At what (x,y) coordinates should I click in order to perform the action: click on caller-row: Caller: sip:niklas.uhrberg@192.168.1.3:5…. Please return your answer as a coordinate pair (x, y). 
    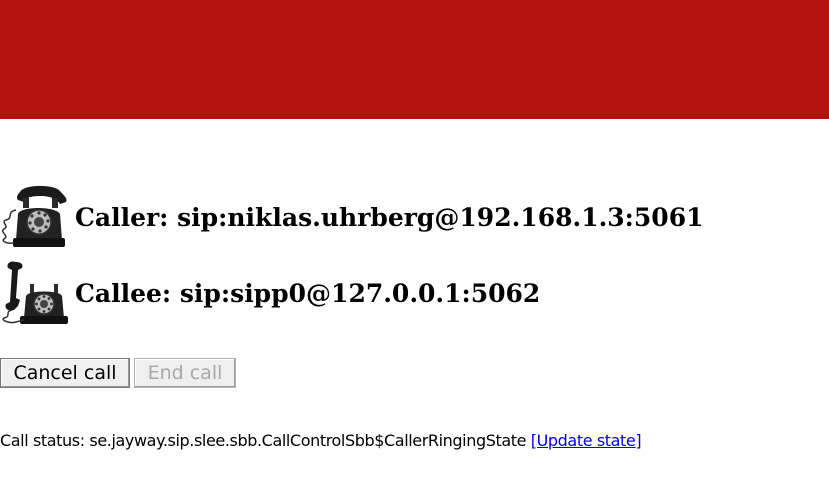
    Looking at the image, I should click on (352, 217).